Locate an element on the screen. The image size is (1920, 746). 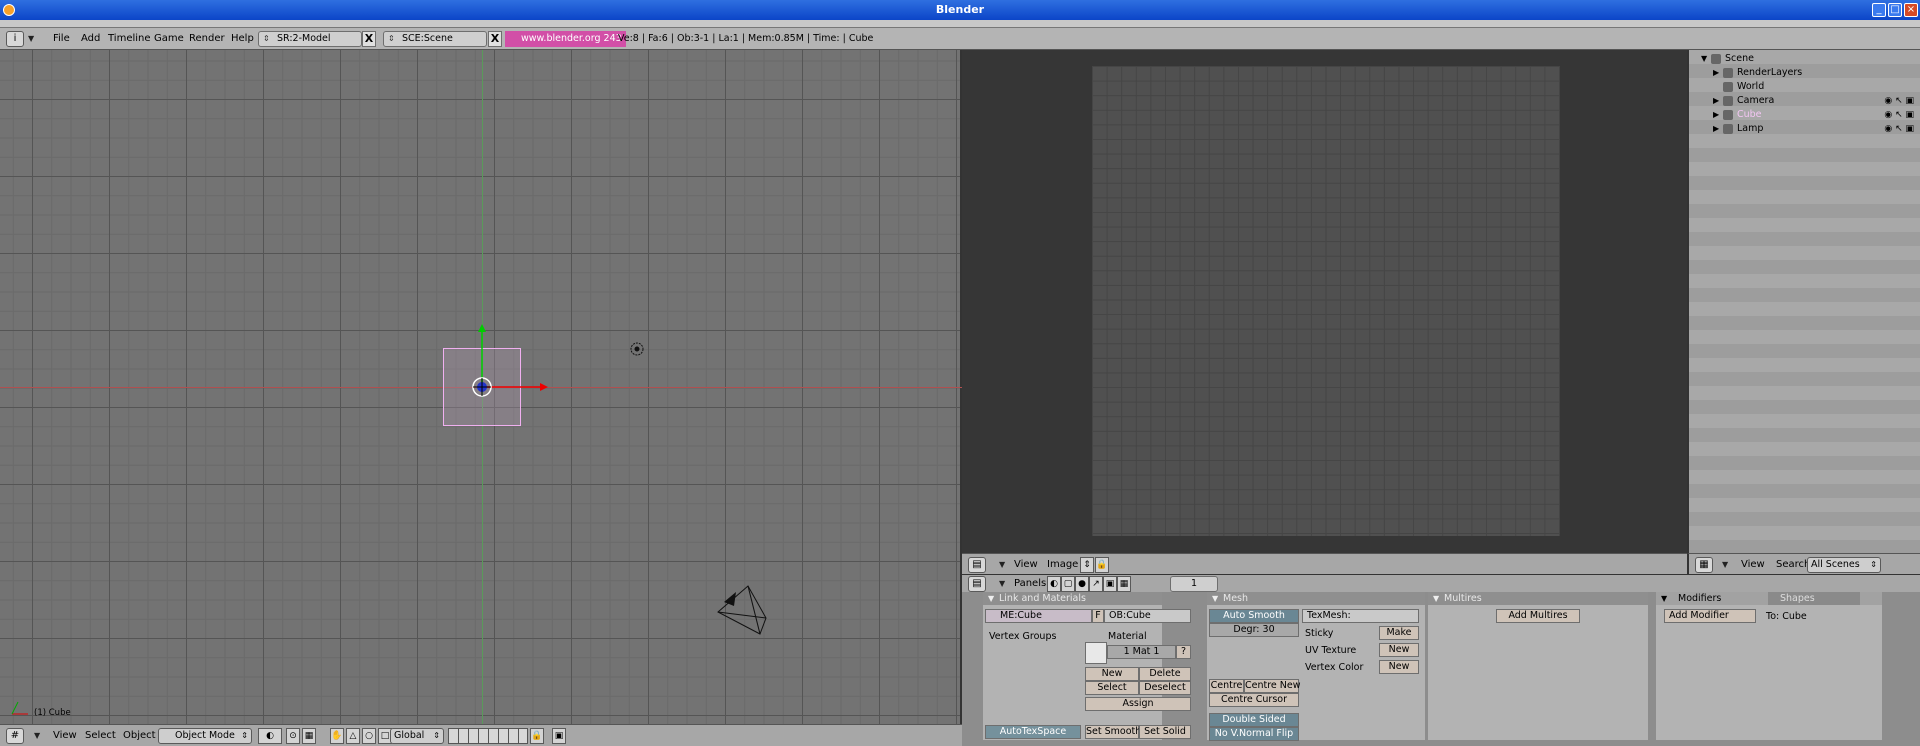
delete-screen-button: X is located at coordinates (369, 39).